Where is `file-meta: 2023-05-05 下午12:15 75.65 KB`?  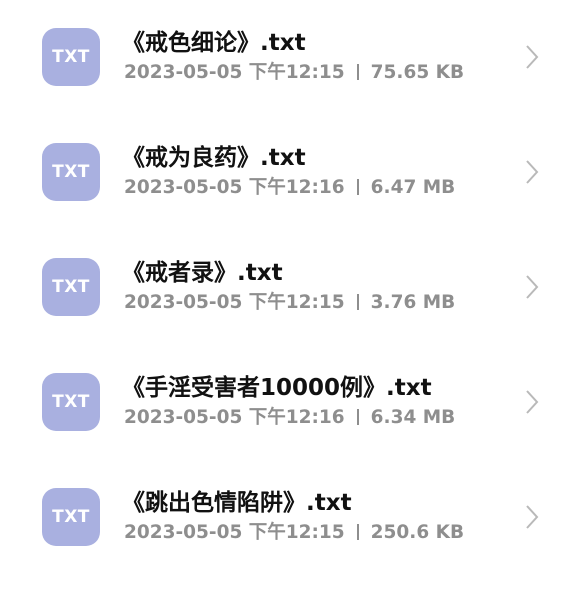
file-meta: 2023-05-05 下午12:15 75.65 KB is located at coordinates (294, 73).